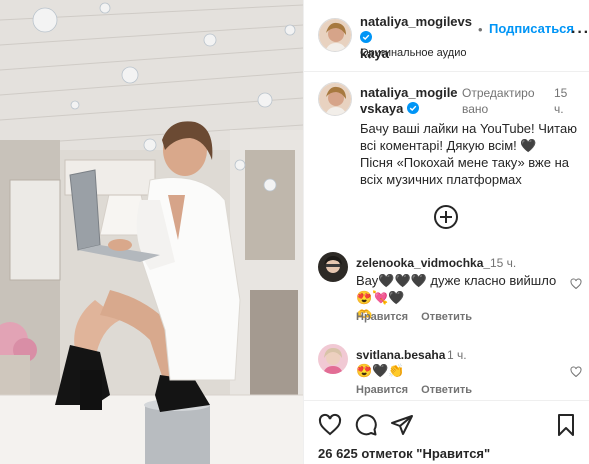 This screenshot has height=464, width=589. I want to click on comment-username: svitlana.besaha, so click(400, 355).